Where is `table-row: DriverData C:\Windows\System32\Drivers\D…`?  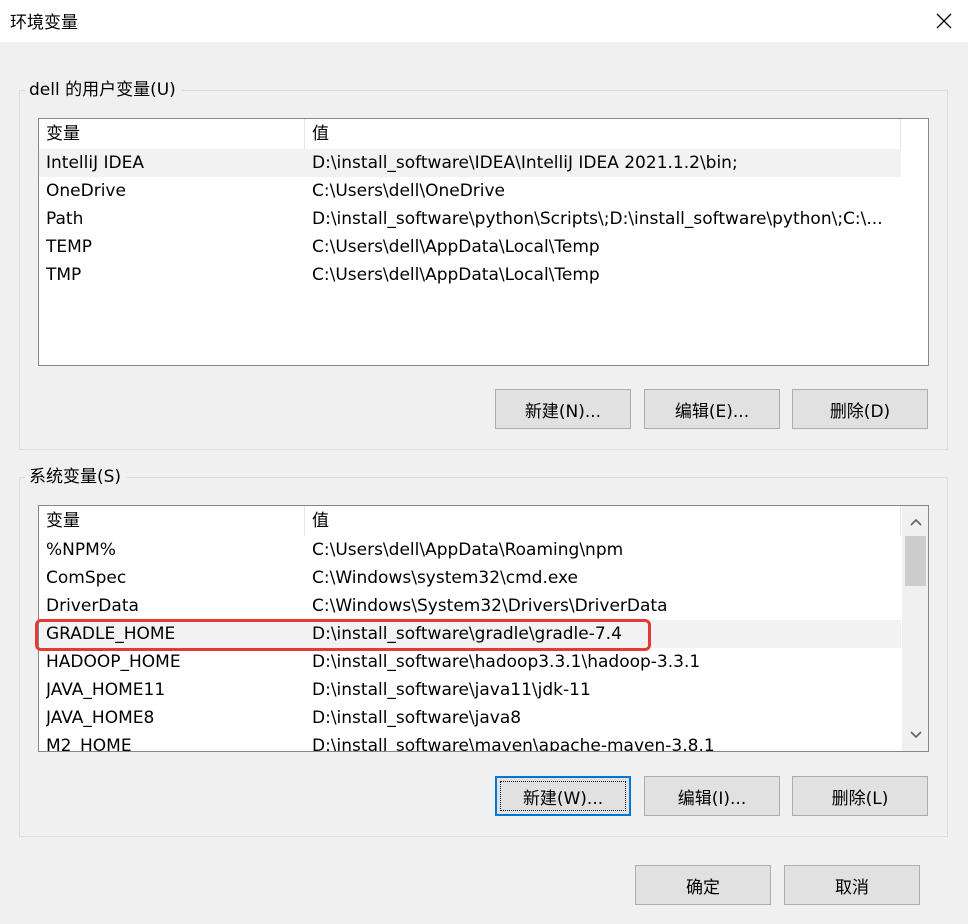 table-row: DriverData C:\Windows\System32\Drivers\D… is located at coordinates (470, 606).